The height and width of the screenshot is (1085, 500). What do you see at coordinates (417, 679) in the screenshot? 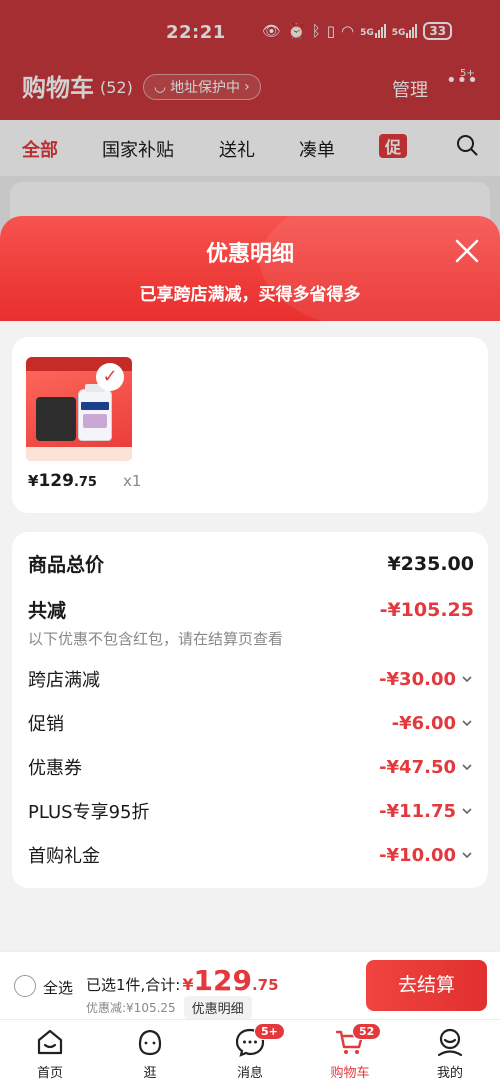
I see `discount-amount: -¥30.00` at bounding box center [417, 679].